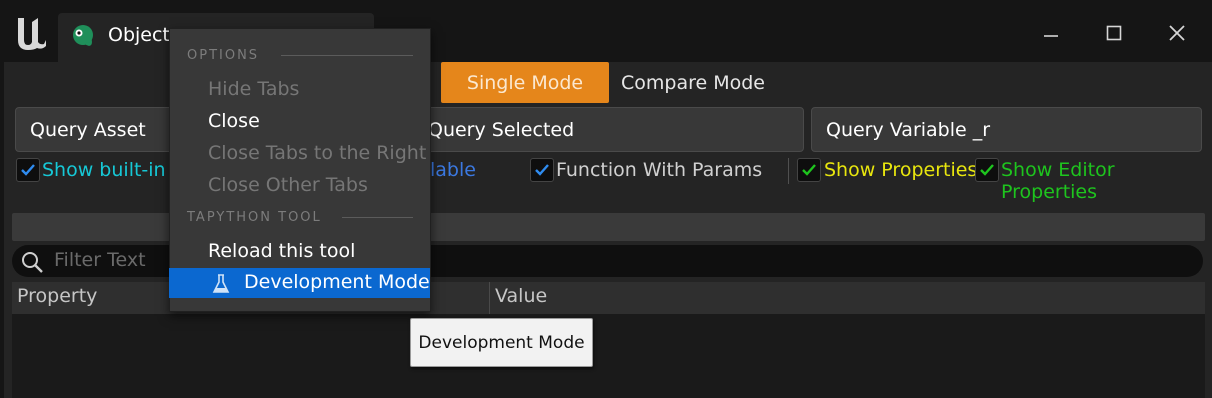 This screenshot has height=398, width=1212. What do you see at coordinates (57, 296) in the screenshot?
I see `column-header-property: Property` at bounding box center [57, 296].